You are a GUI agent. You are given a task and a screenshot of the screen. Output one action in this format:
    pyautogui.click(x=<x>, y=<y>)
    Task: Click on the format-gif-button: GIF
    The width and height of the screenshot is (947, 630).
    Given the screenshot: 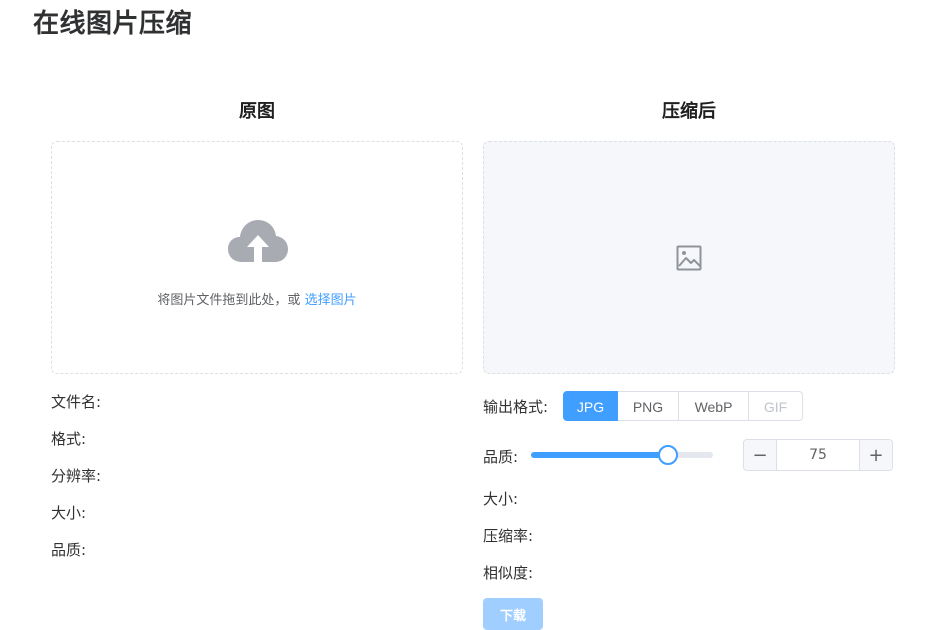 What is the action you would take?
    pyautogui.click(x=776, y=406)
    